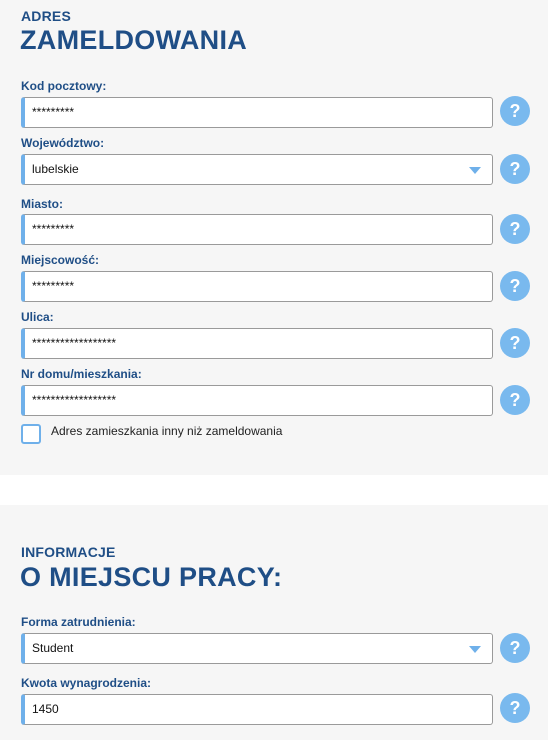 This screenshot has height=740, width=548. Describe the element at coordinates (46, 16) in the screenshot. I see `address-section-subtitle: ADRES` at that location.